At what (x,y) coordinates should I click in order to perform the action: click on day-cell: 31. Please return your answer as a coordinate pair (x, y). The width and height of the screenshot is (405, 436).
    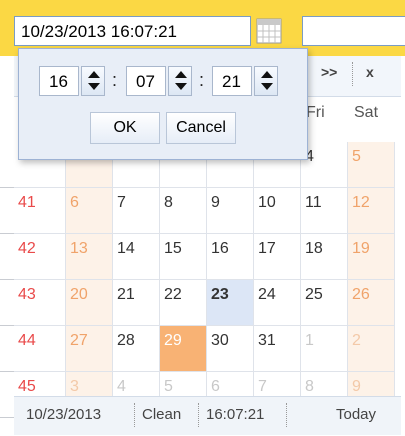
    Looking at the image, I should click on (277, 349).